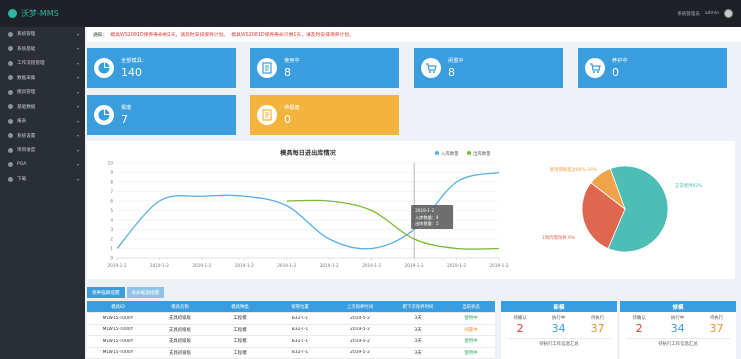  What do you see at coordinates (431, 68) in the screenshot?
I see `cart-icon` at bounding box center [431, 68].